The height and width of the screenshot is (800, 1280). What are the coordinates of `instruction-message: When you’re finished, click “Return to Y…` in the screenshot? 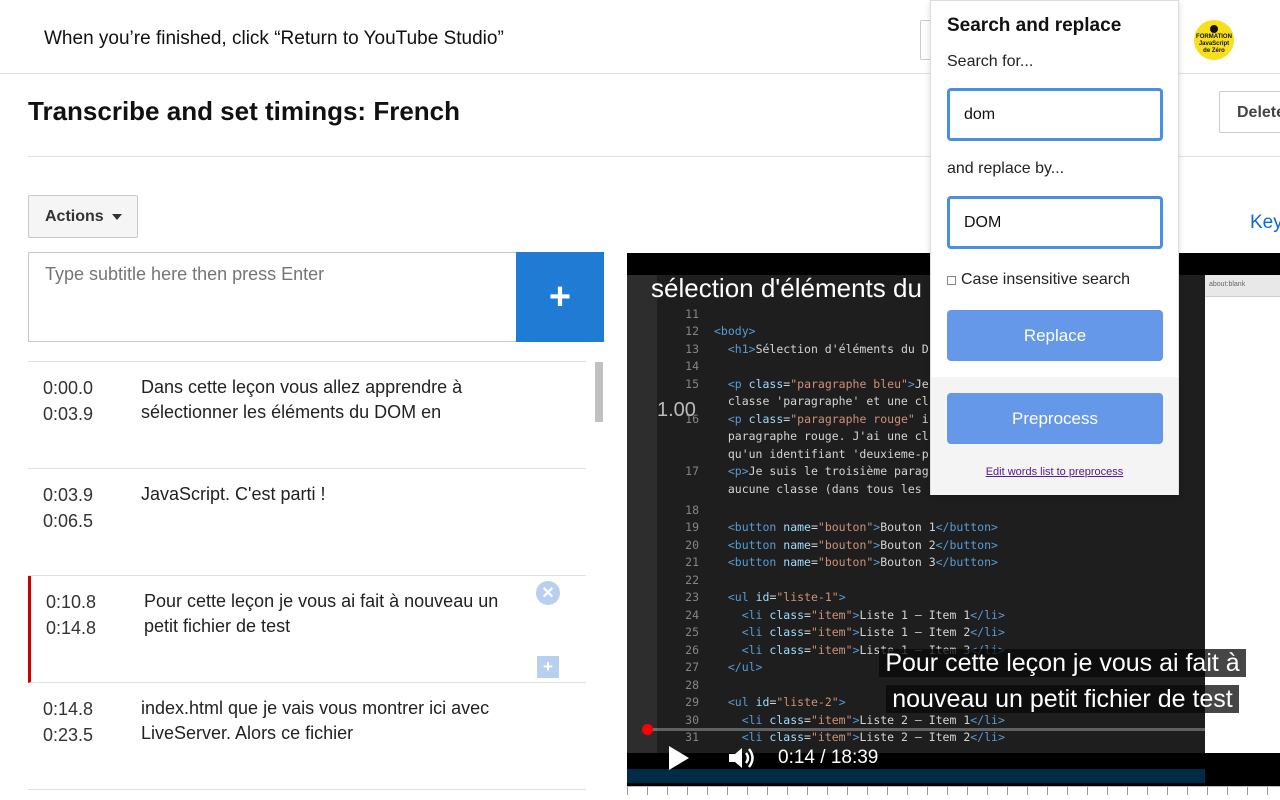 It's located at (274, 38).